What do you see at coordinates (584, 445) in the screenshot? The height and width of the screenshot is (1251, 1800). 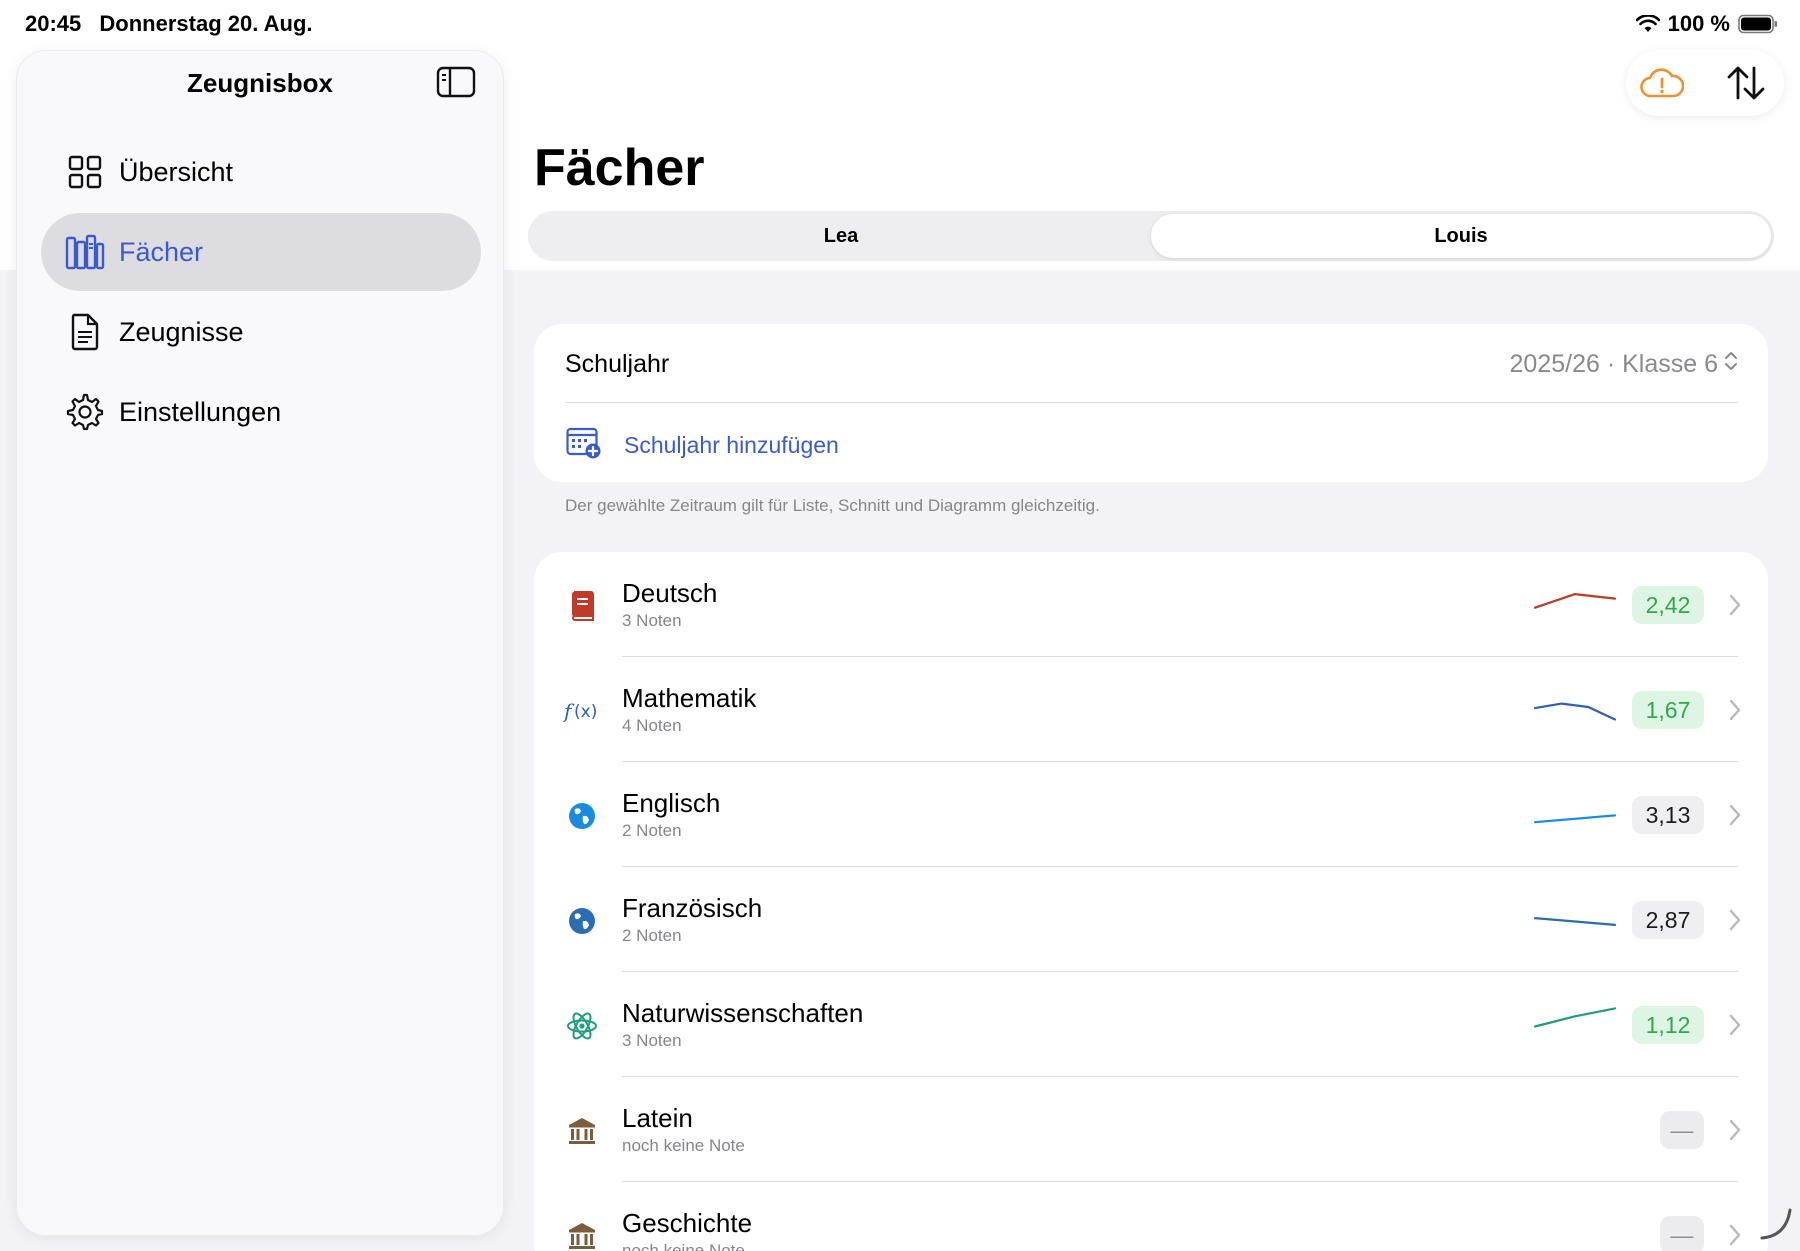 I see `calendar-add-icon` at bounding box center [584, 445].